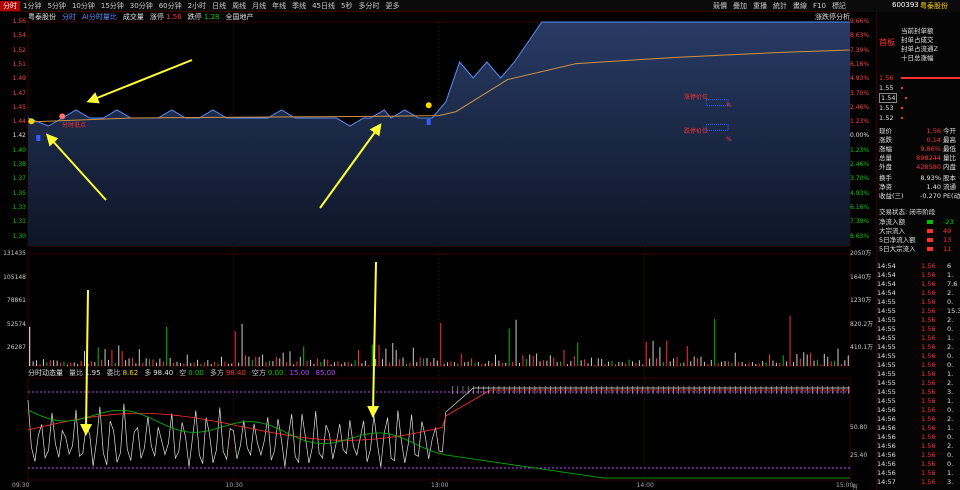  Describe the element at coordinates (886, 78) in the screenshot. I see `order-book-price: 1.56` at that location.